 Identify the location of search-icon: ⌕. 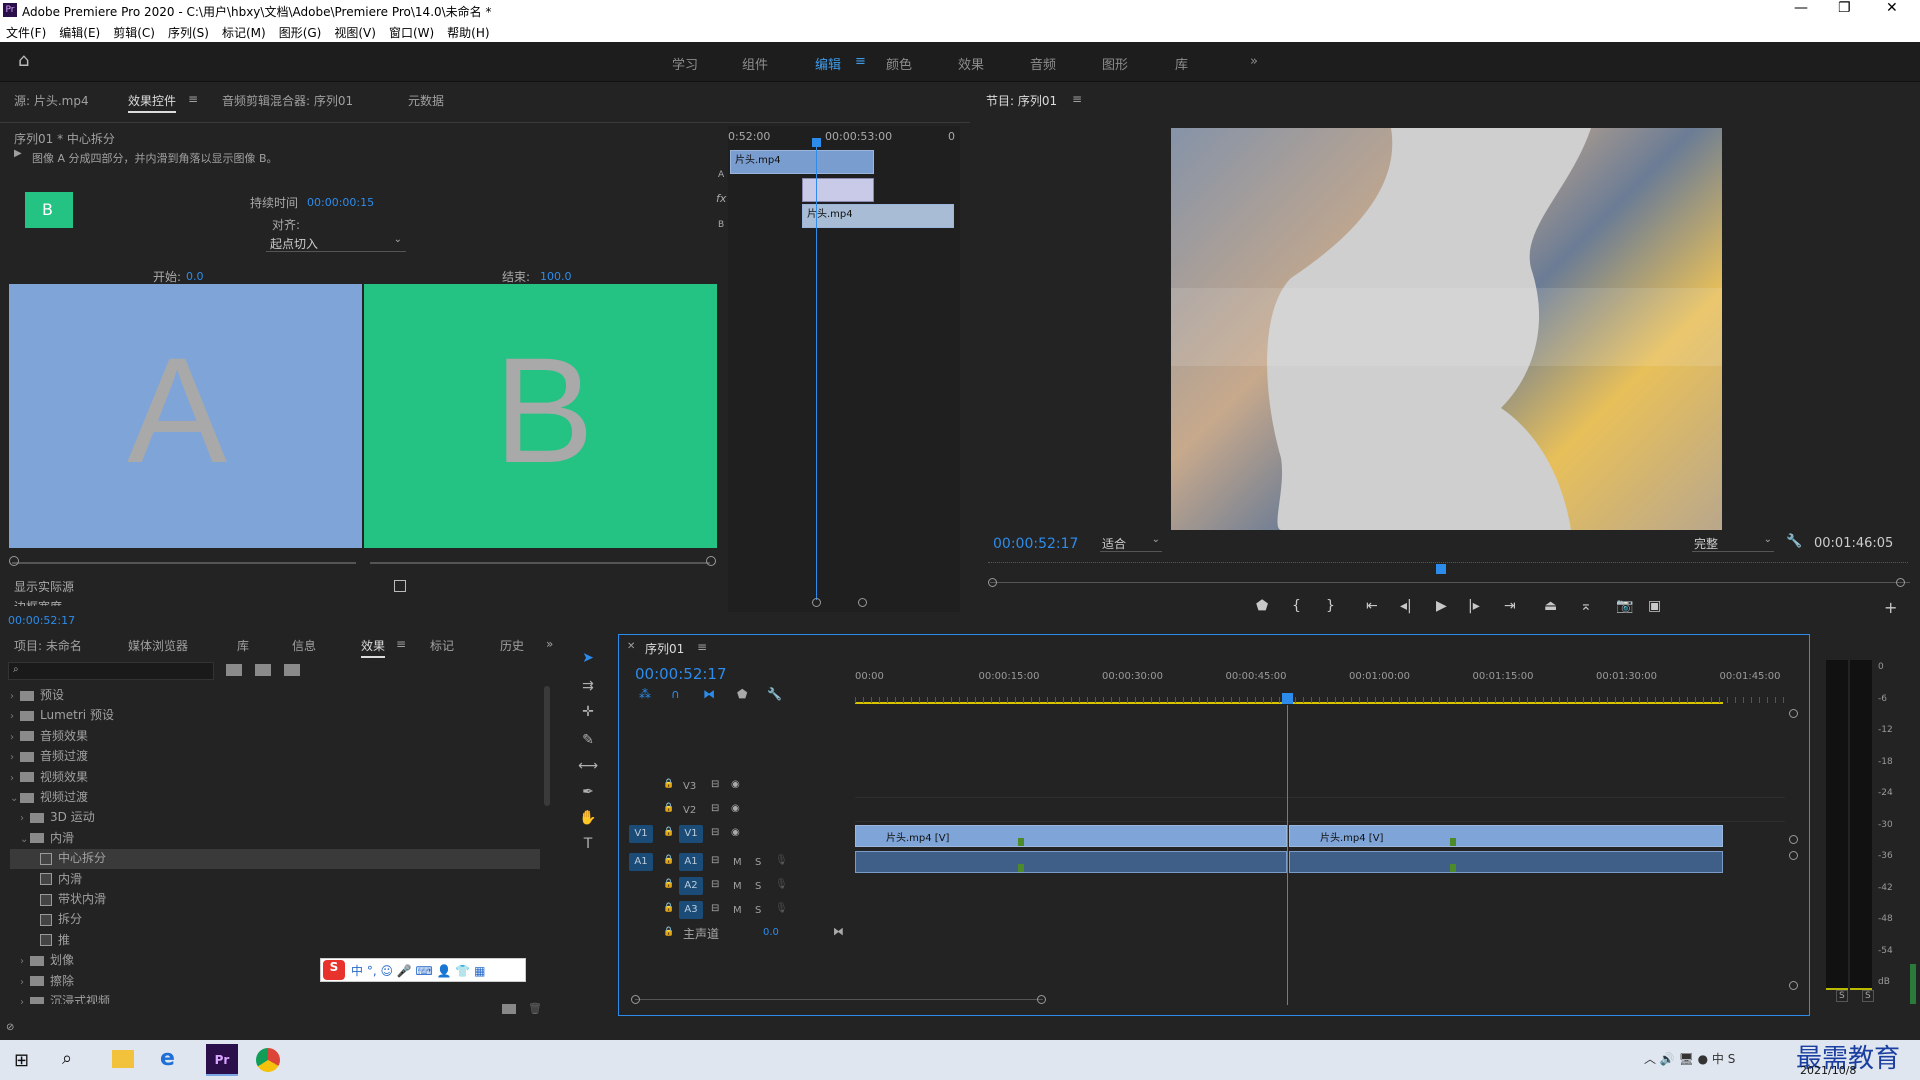
(67, 1058).